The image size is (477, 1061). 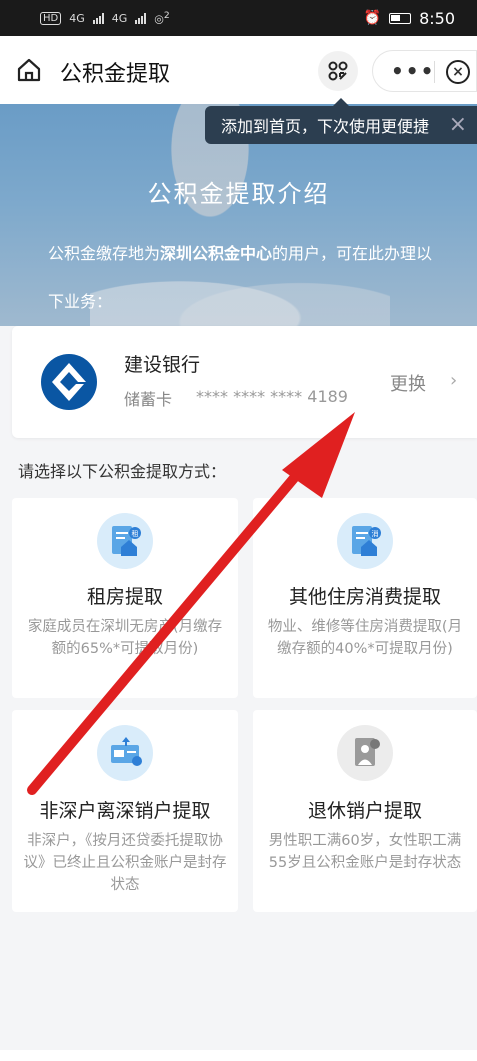 I want to click on option-description: 家庭成员在深圳无房产(月缴存额的65%*可提取月份), so click(x=125, y=638).